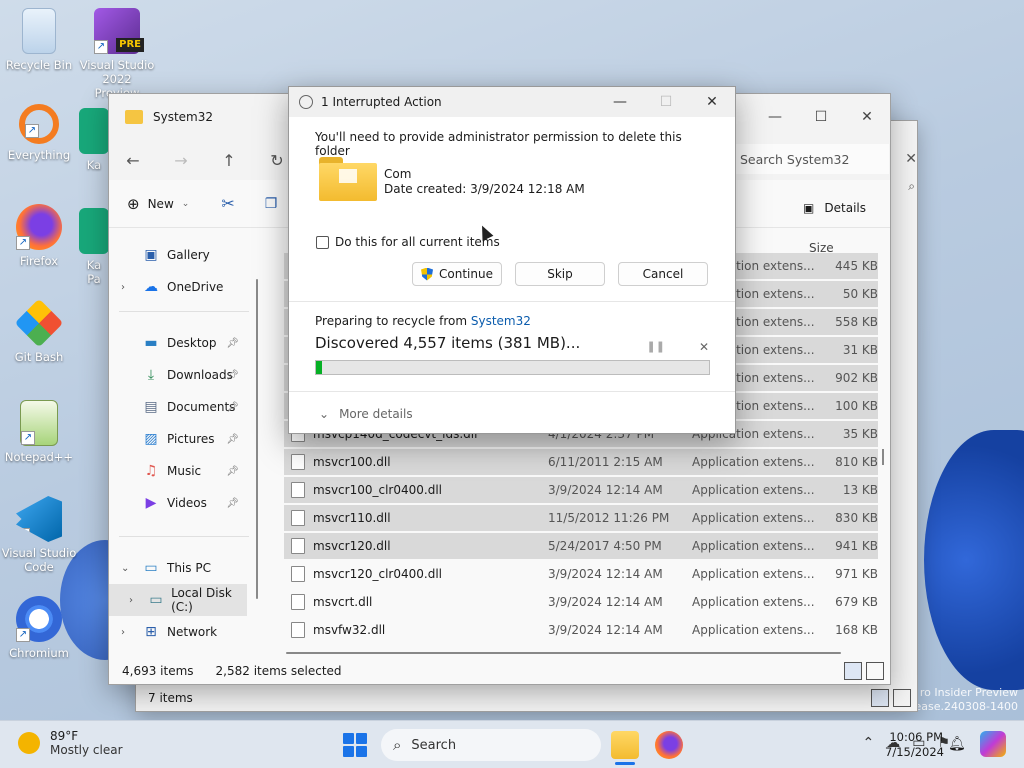 The image size is (1024, 768). I want to click on desktop-icon-everything: ↗ Everything, so click(39, 133).